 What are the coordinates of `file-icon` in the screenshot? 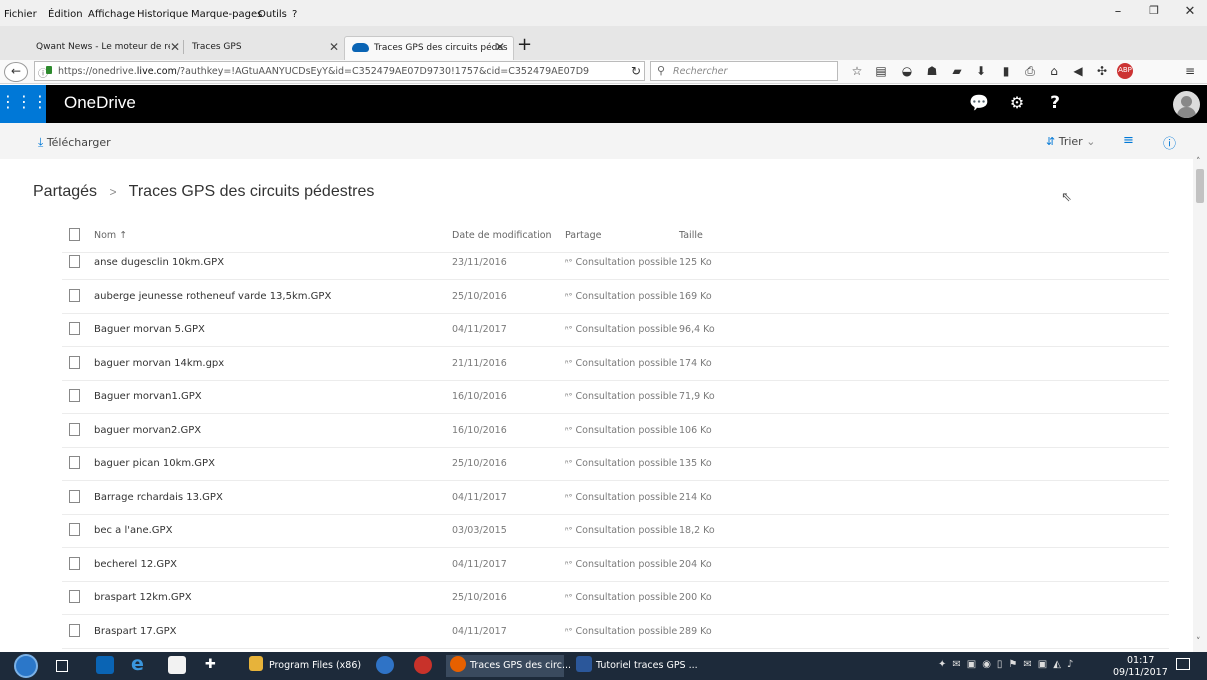 It's located at (74, 362).